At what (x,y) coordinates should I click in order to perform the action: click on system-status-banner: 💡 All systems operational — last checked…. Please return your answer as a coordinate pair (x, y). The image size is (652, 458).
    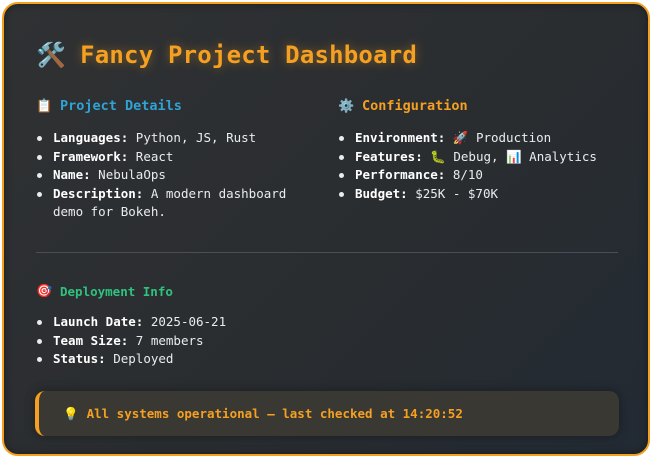
    Looking at the image, I should click on (327, 413).